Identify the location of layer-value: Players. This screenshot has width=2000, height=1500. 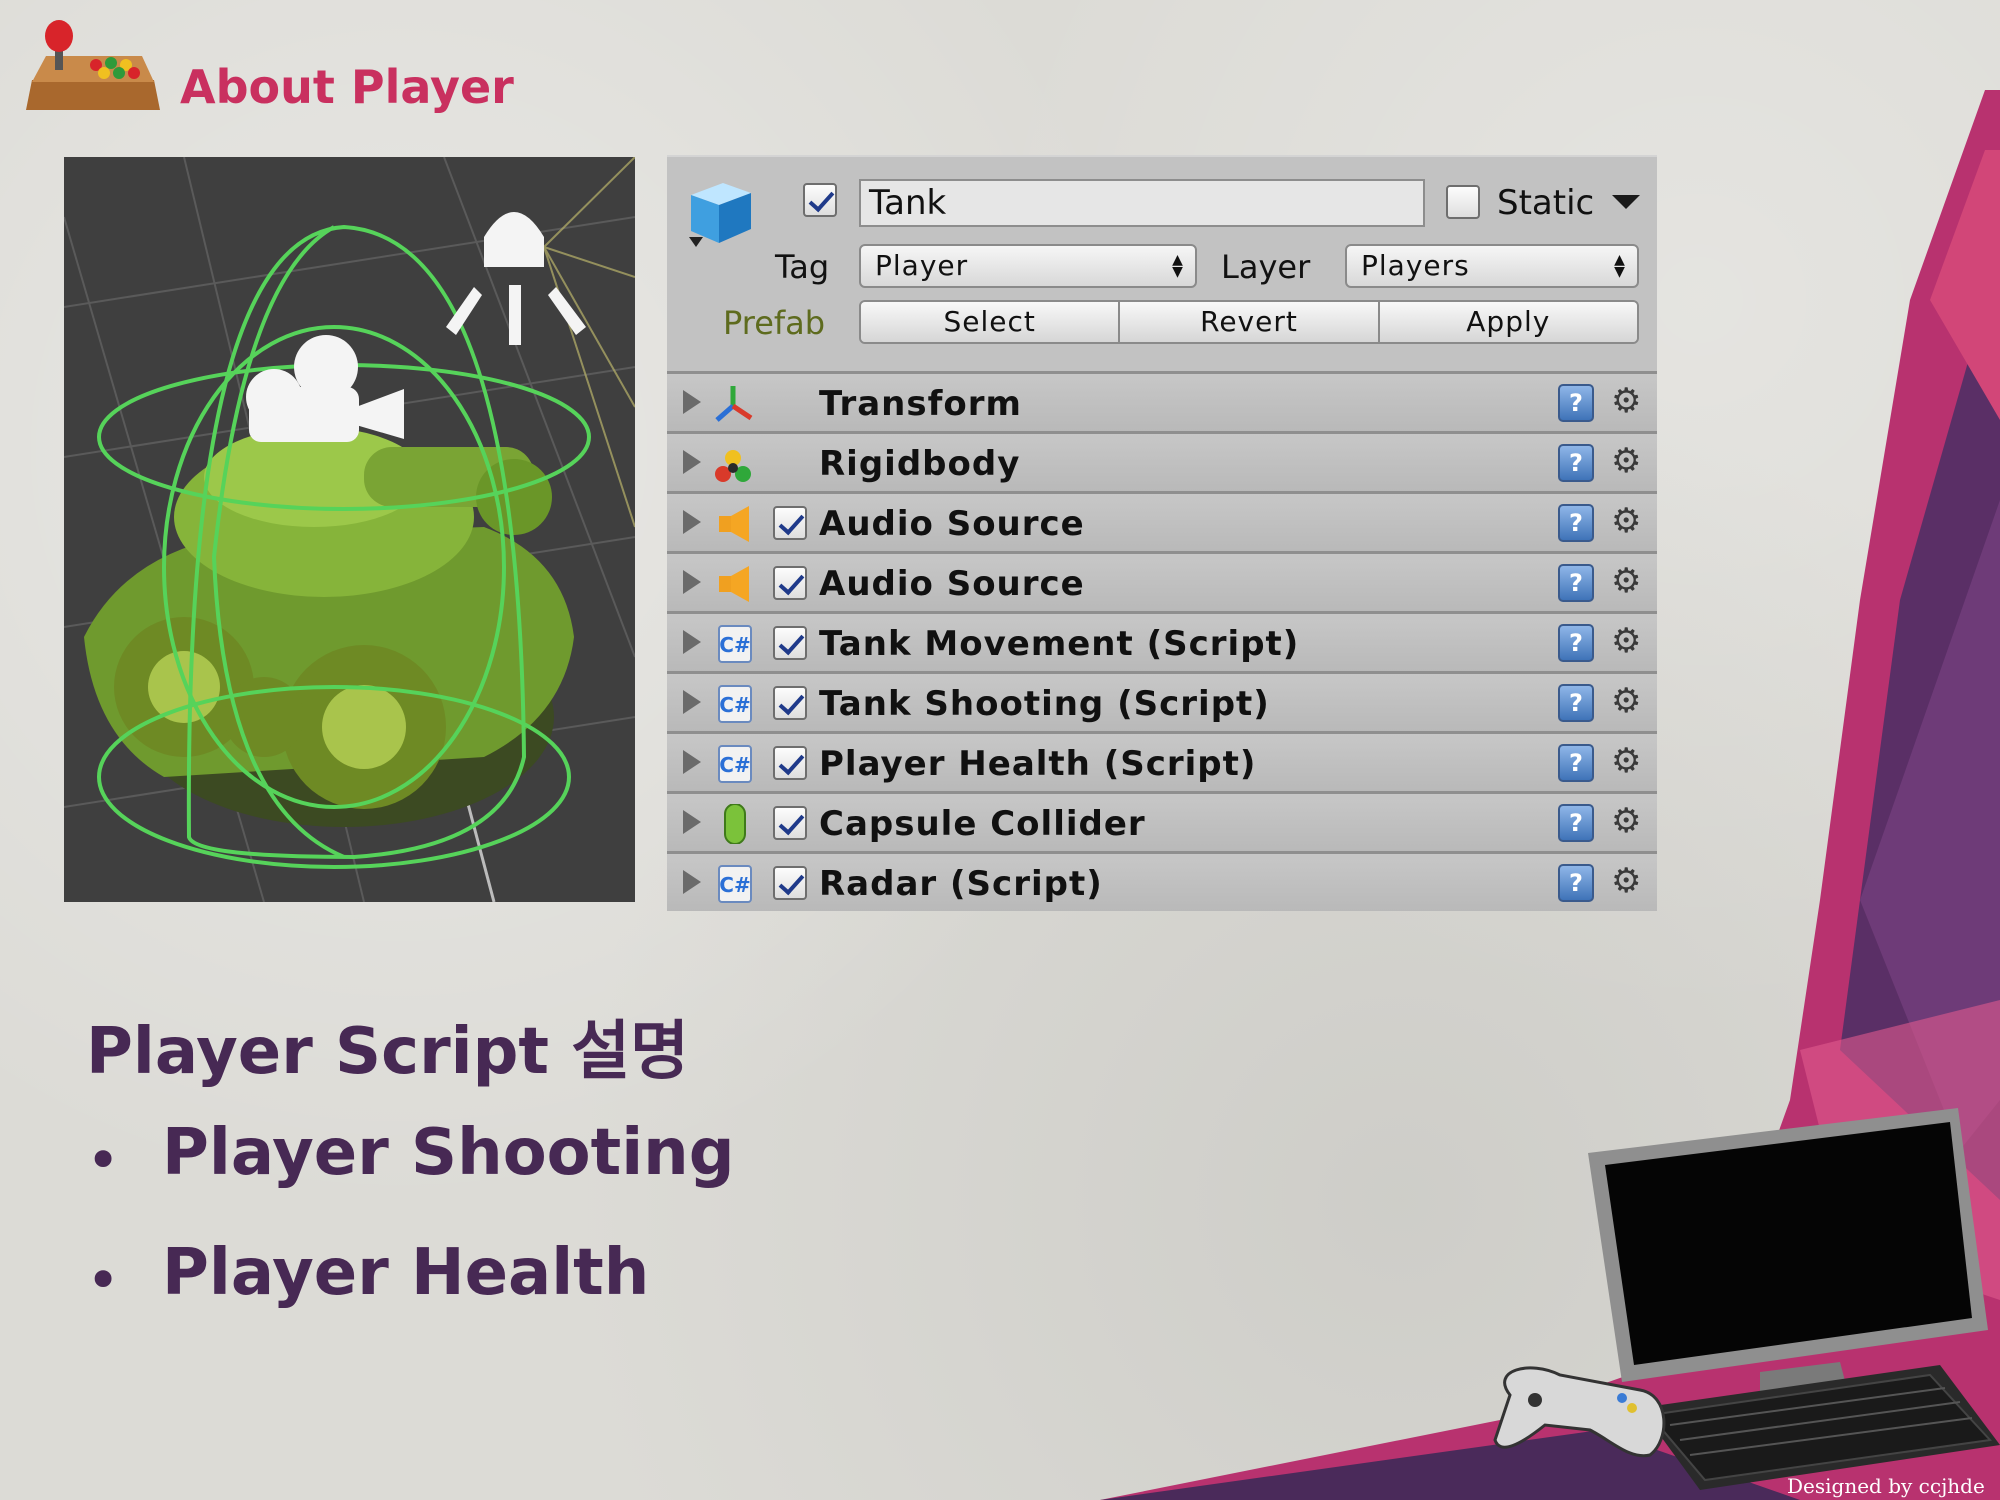
(1415, 265).